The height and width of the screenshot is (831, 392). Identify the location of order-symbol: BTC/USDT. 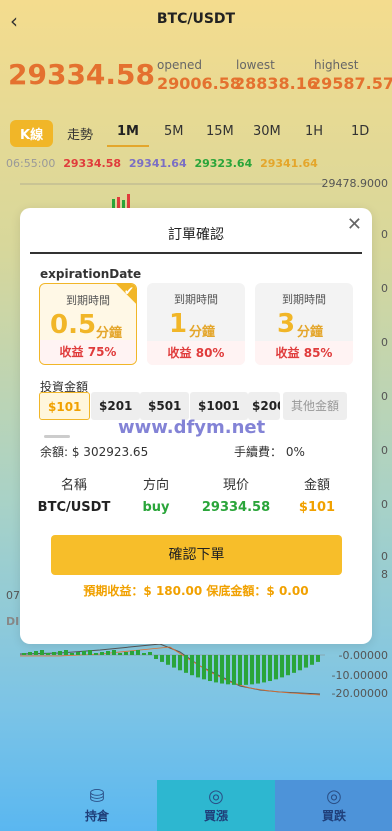
(74, 507).